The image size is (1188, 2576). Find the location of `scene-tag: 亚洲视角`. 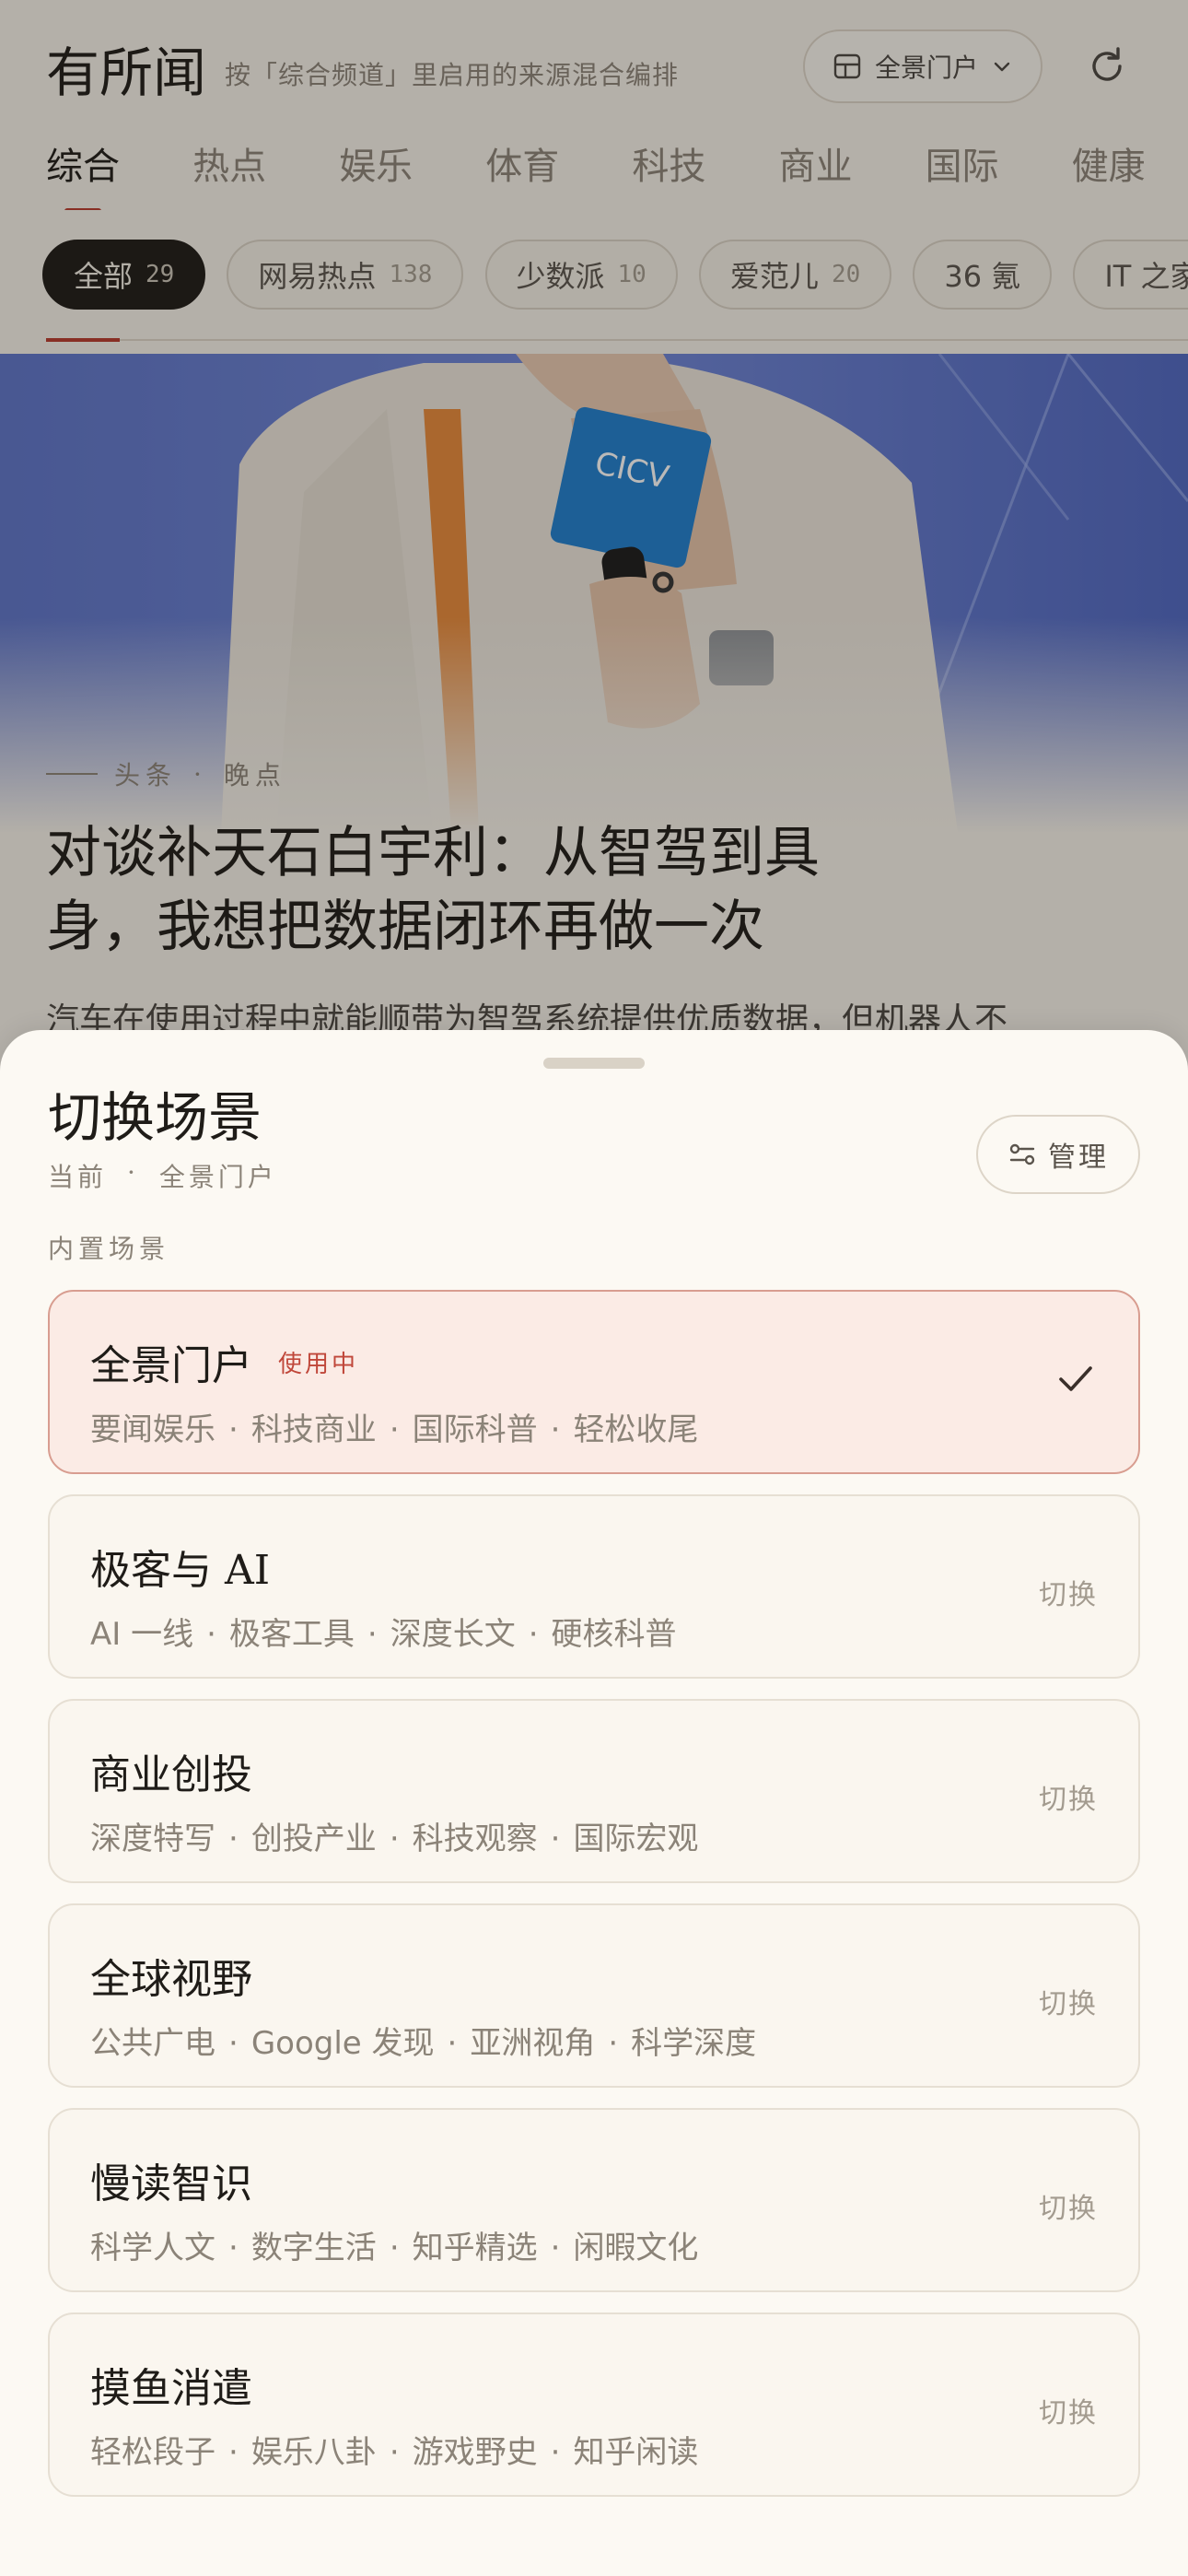

scene-tag: 亚洲视角 is located at coordinates (533, 2044).